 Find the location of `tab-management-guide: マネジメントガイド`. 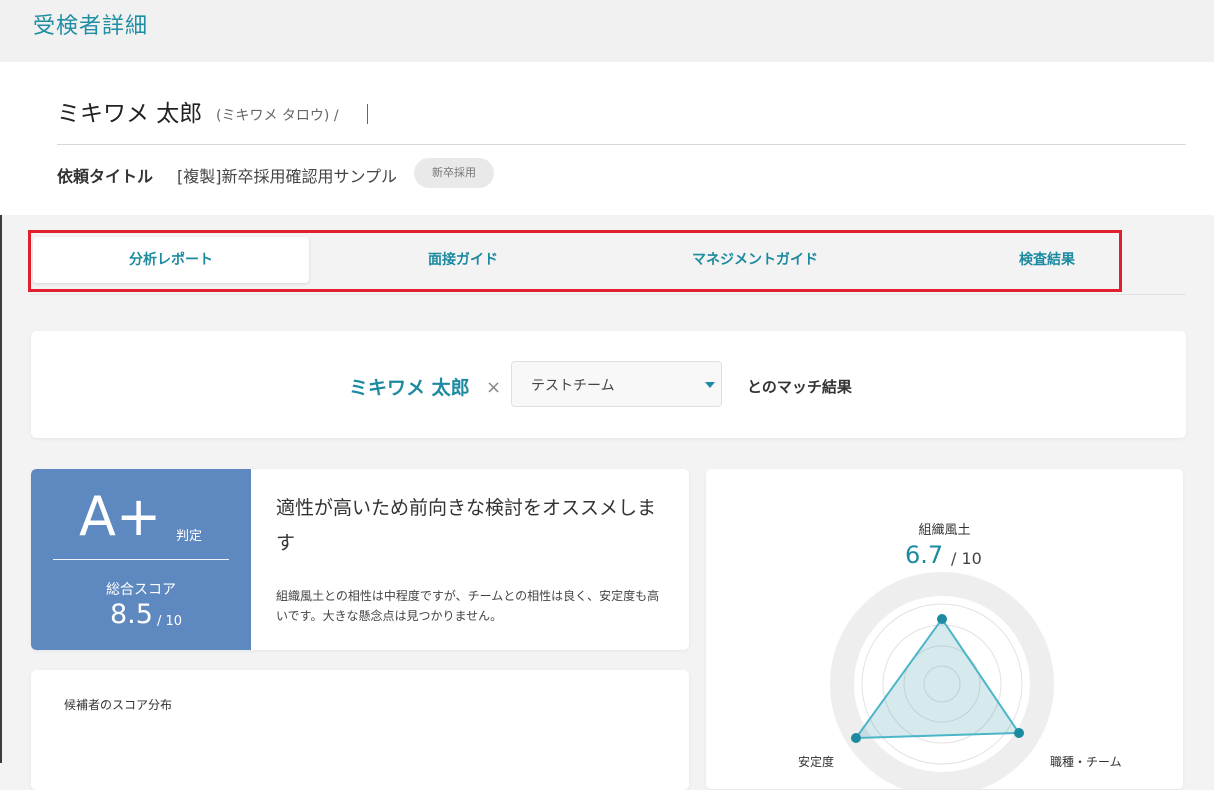

tab-management-guide: マネジメントガイド is located at coordinates (755, 260).